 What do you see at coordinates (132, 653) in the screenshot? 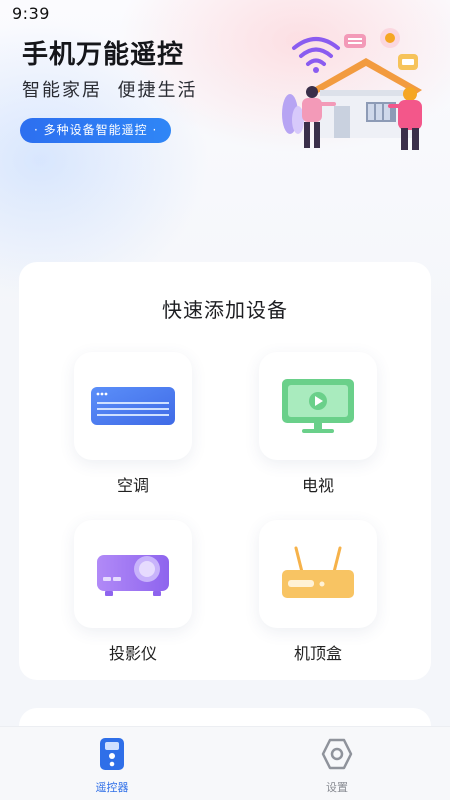
I see `device-label: 投影仪` at bounding box center [132, 653].